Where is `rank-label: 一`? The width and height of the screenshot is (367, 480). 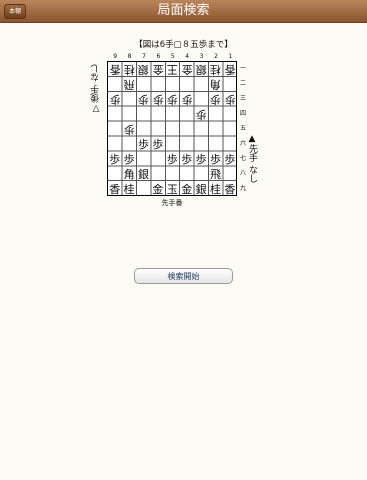
rank-label: 一 is located at coordinates (242, 68).